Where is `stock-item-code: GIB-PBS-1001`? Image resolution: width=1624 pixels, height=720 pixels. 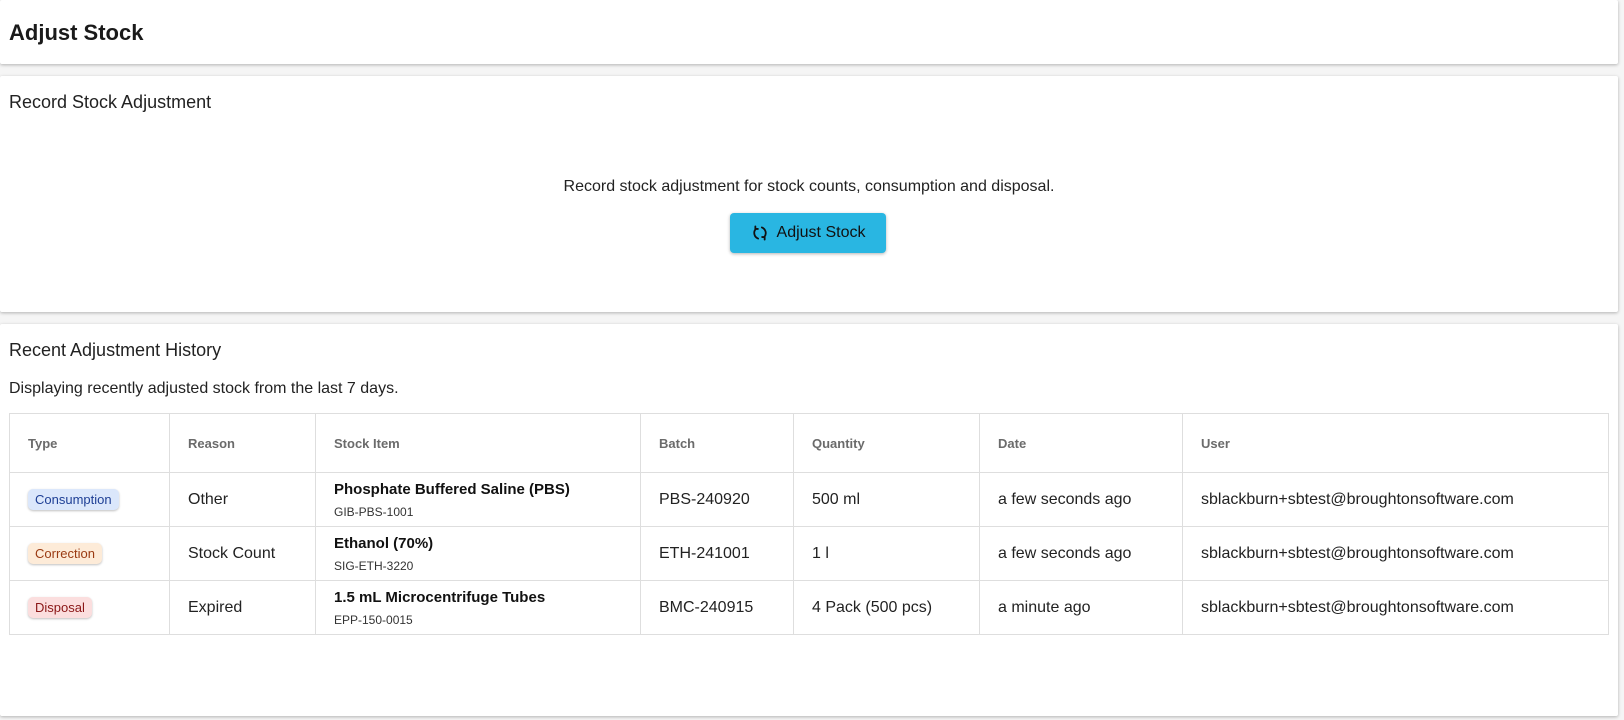
stock-item-code: GIB-PBS-1001 is located at coordinates (374, 511).